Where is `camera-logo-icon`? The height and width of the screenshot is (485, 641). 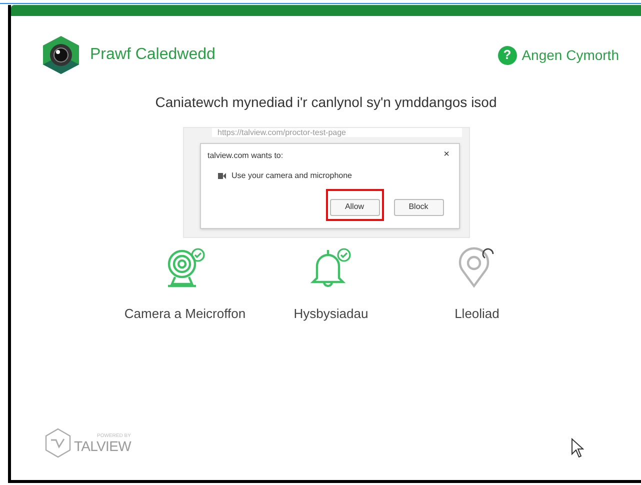
camera-logo-icon is located at coordinates (61, 55).